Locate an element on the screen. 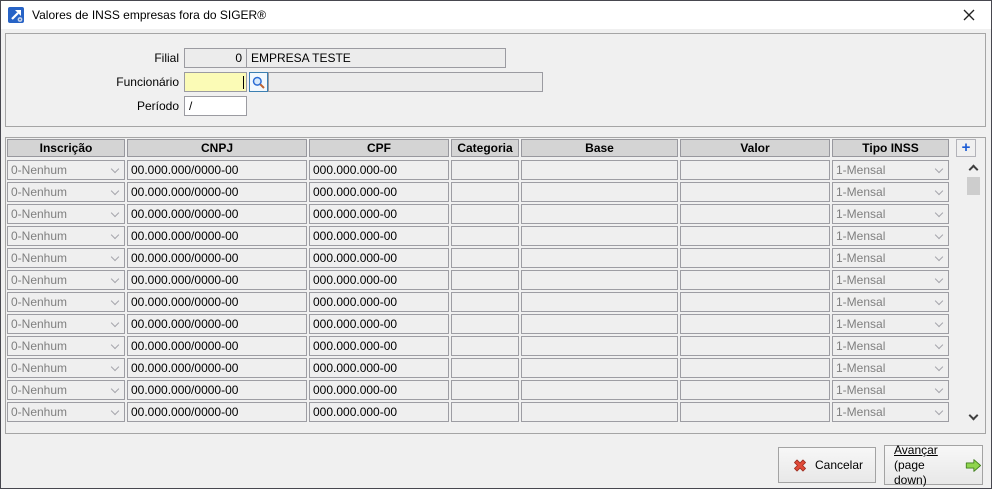 The image size is (992, 489). vertical-scrollbar is located at coordinates (973, 292).